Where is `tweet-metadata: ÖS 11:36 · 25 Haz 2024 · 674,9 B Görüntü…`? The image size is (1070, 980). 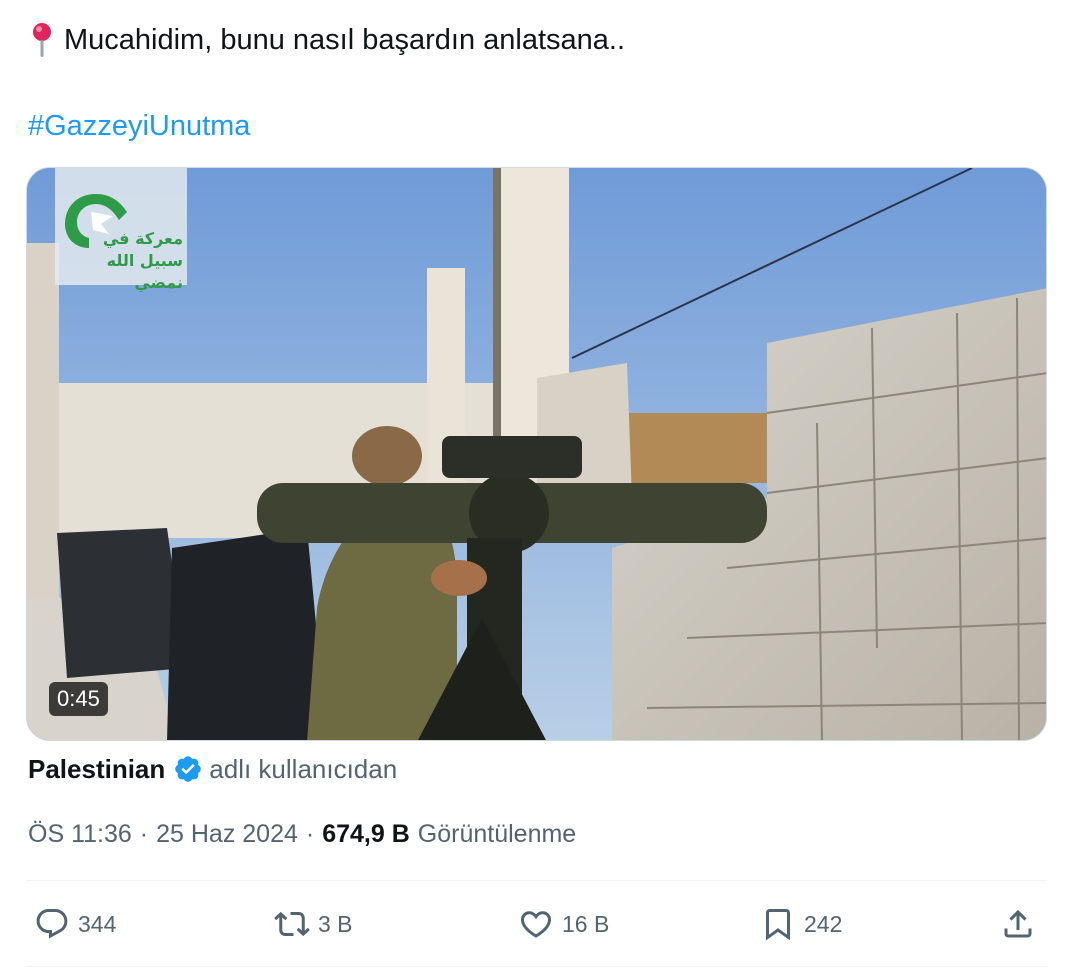 tweet-metadata: ÖS 11:36 · 25 Haz 2024 · 674,9 B Görüntü… is located at coordinates (302, 834).